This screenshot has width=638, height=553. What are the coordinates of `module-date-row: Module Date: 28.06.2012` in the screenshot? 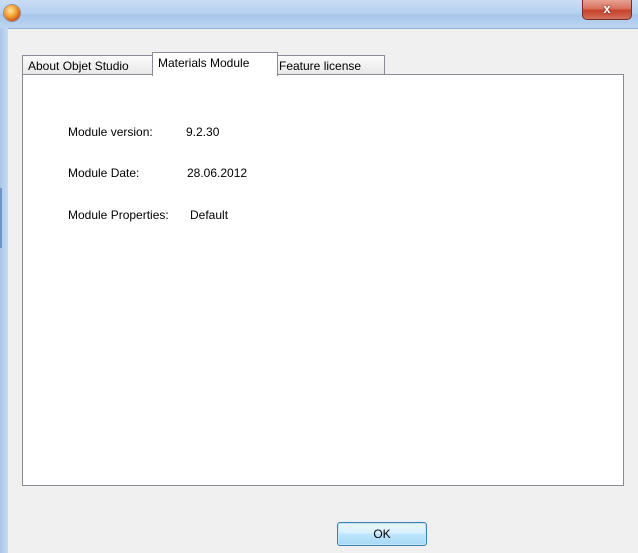 It's located at (157, 173).